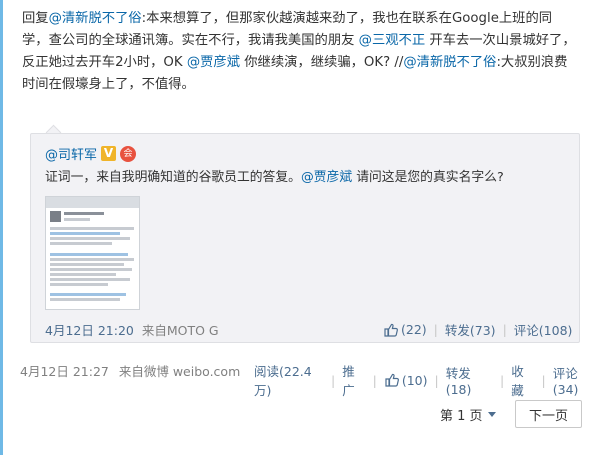  Describe the element at coordinates (470, 329) in the screenshot. I see `repost-forward-link: 转发(73)` at that location.